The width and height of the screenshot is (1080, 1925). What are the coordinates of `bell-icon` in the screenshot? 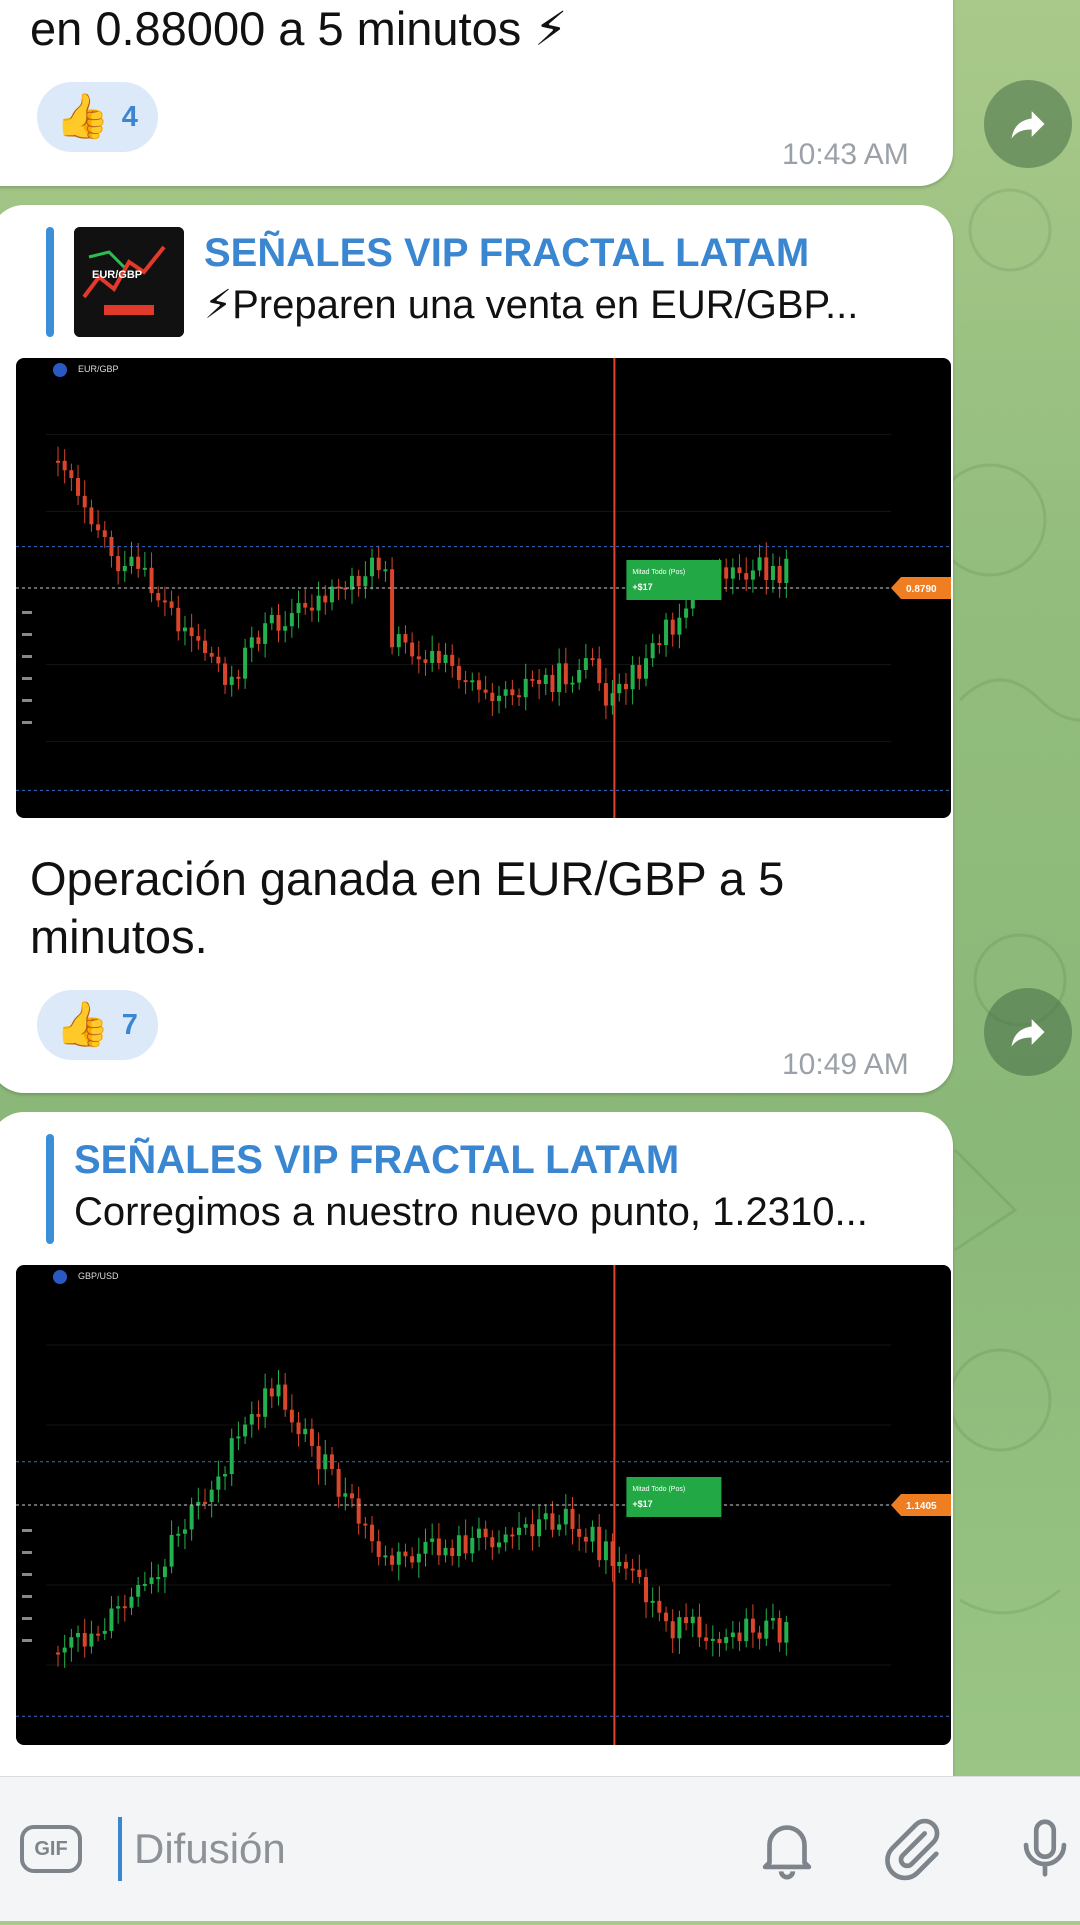 It's located at (787, 1848).